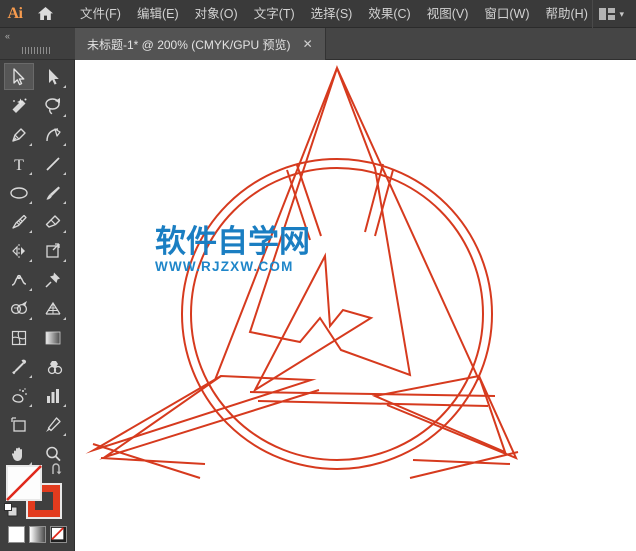  What do you see at coordinates (19, 395) in the screenshot?
I see `symbol-sprayer-tool` at bounding box center [19, 395].